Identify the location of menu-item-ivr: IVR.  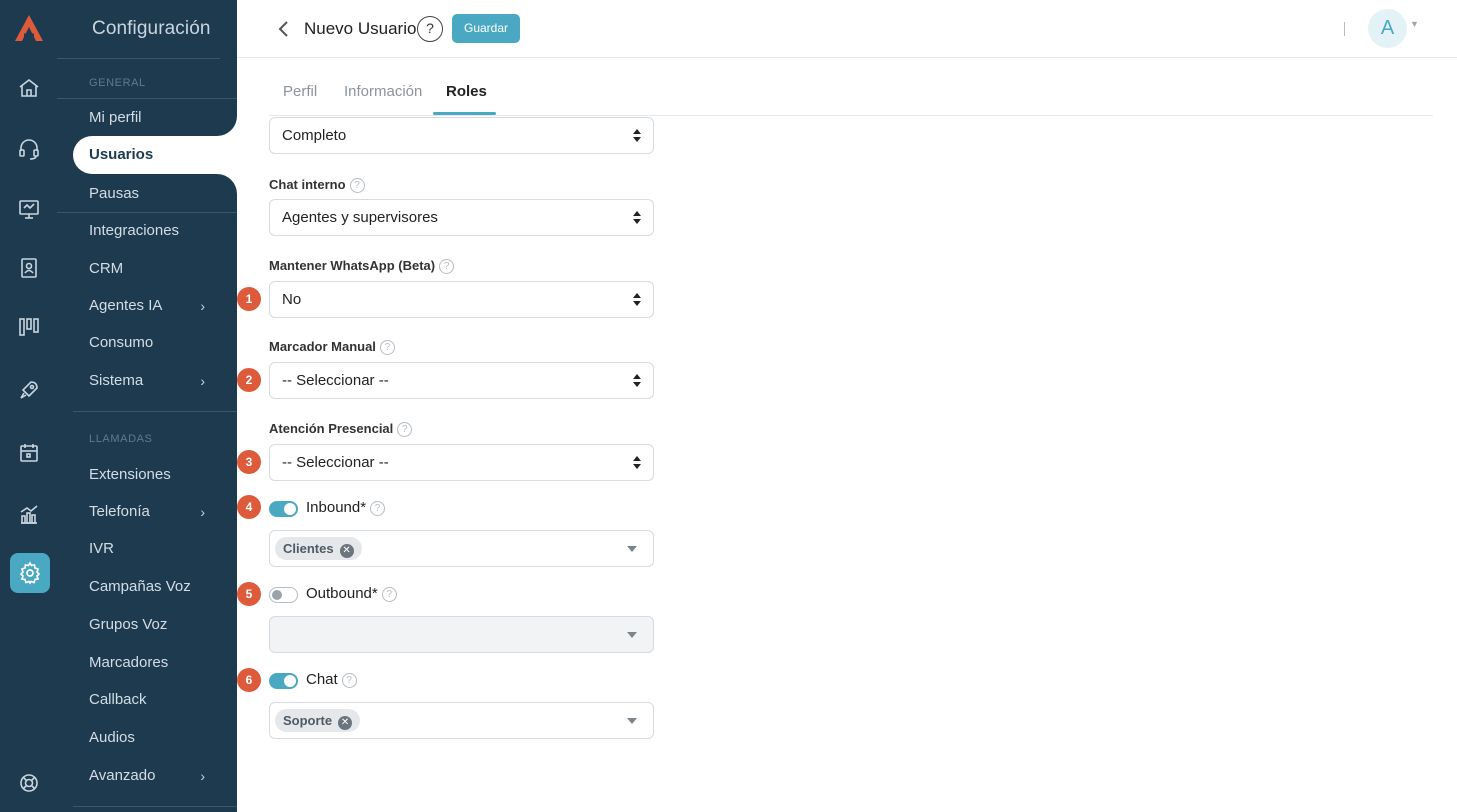
(163, 549).